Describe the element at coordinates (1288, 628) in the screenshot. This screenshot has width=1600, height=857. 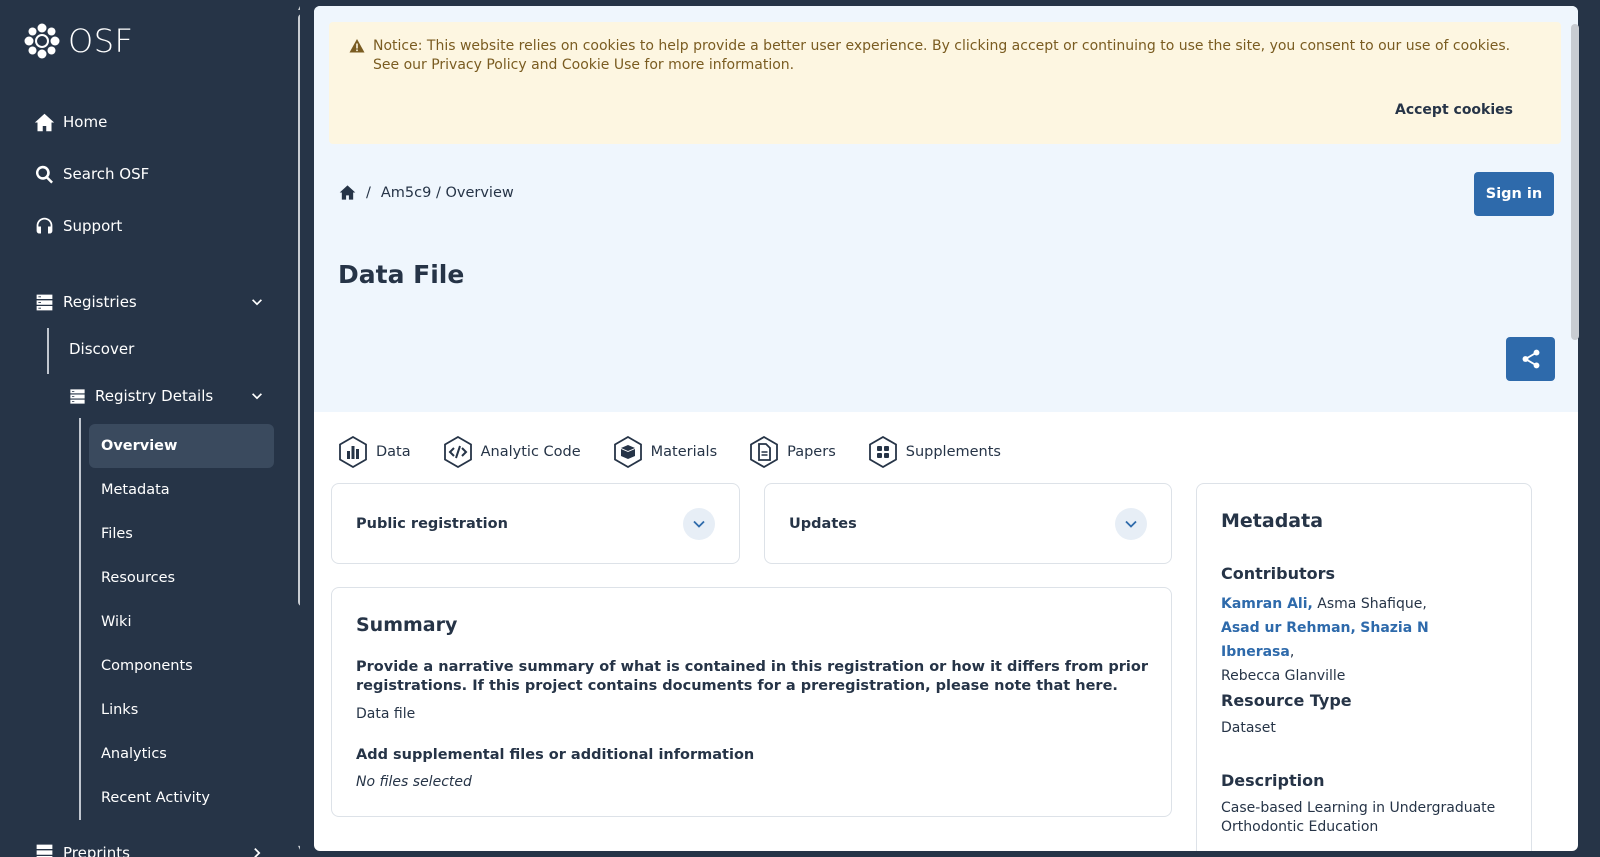
I see `contributor-link: Asad ur Rehman,` at that location.